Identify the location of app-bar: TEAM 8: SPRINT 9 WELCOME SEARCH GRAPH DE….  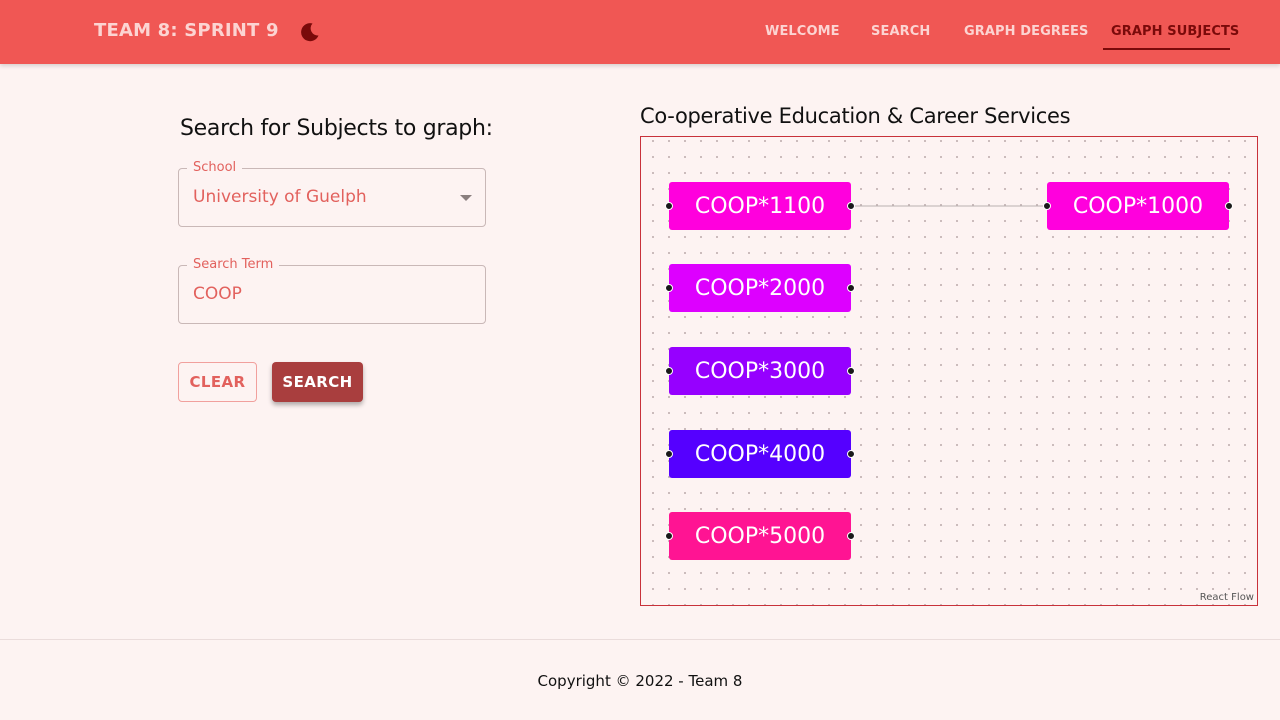
(640, 32).